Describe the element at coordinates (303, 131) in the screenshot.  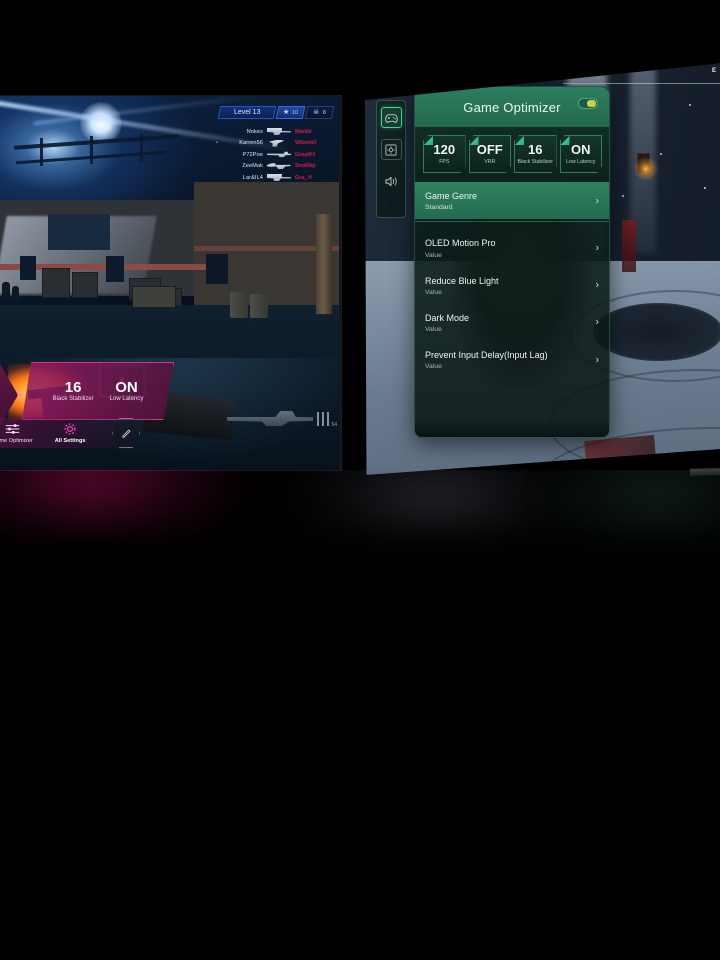
I see `victim-name: Markkl` at that location.